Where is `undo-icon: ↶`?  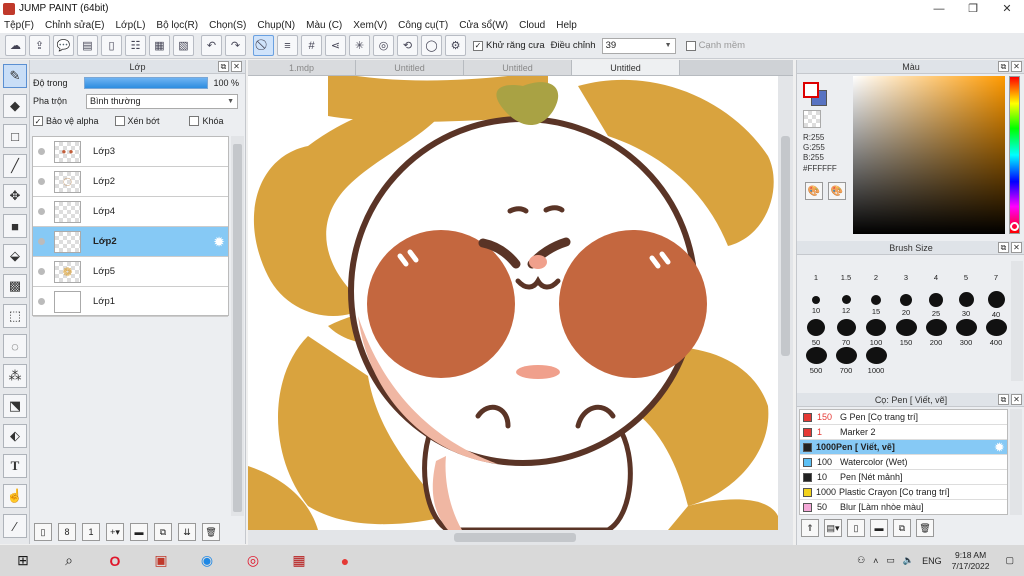 undo-icon: ↶ is located at coordinates (211, 45).